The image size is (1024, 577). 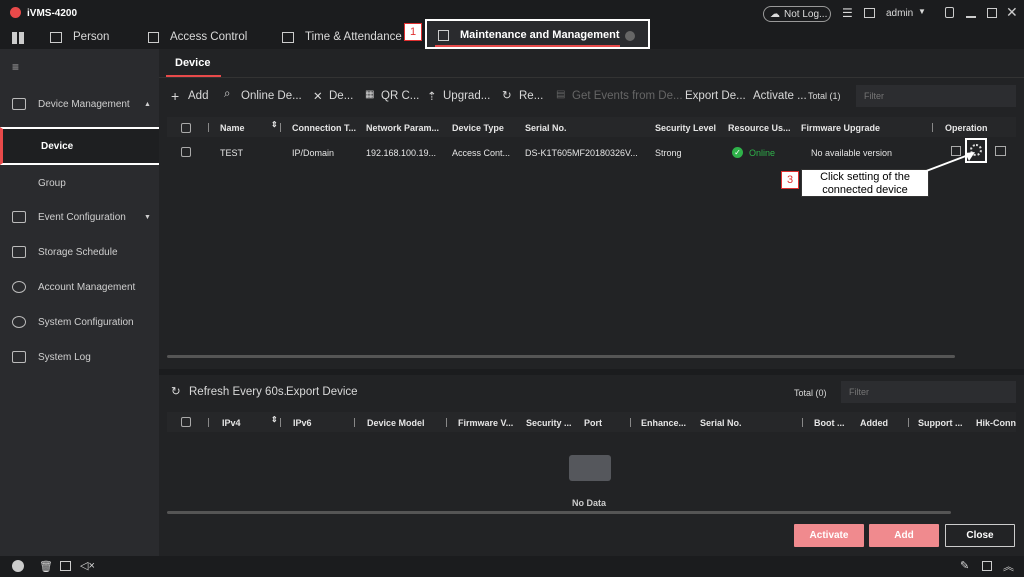 I want to click on qr-icon: ▦, so click(x=370, y=94).